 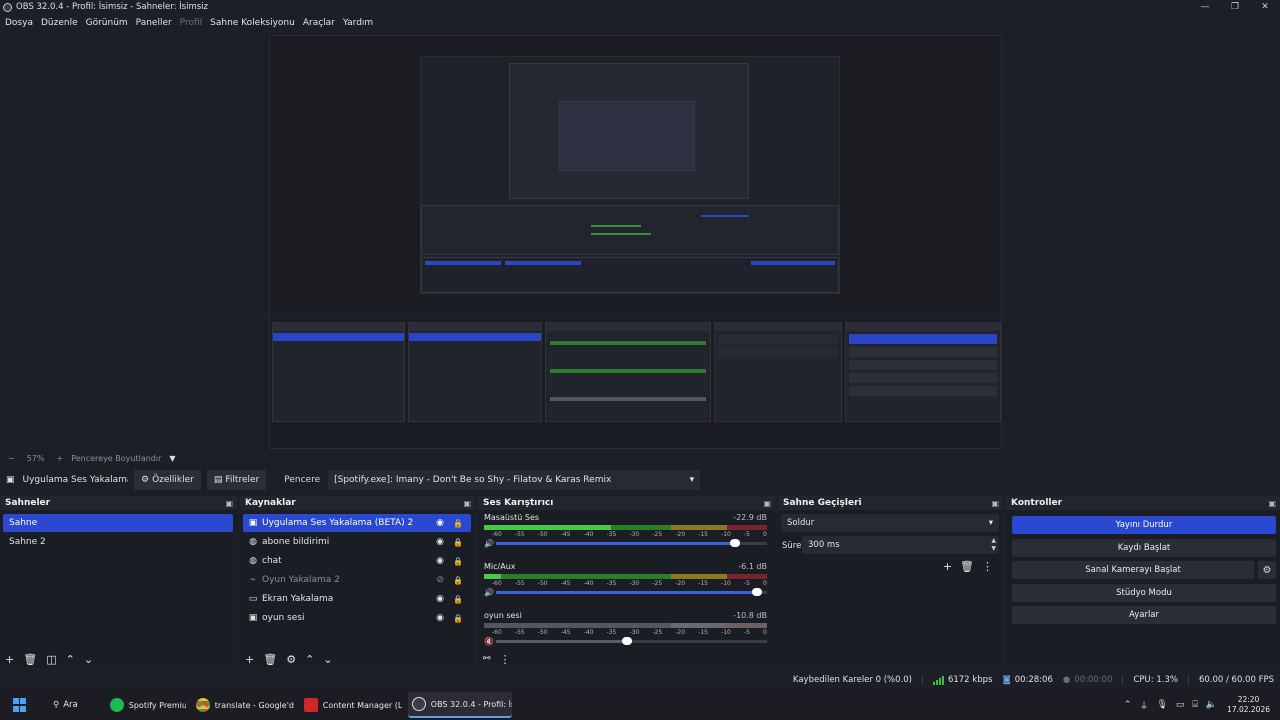 I want to click on nested-docks, so click(x=630, y=230).